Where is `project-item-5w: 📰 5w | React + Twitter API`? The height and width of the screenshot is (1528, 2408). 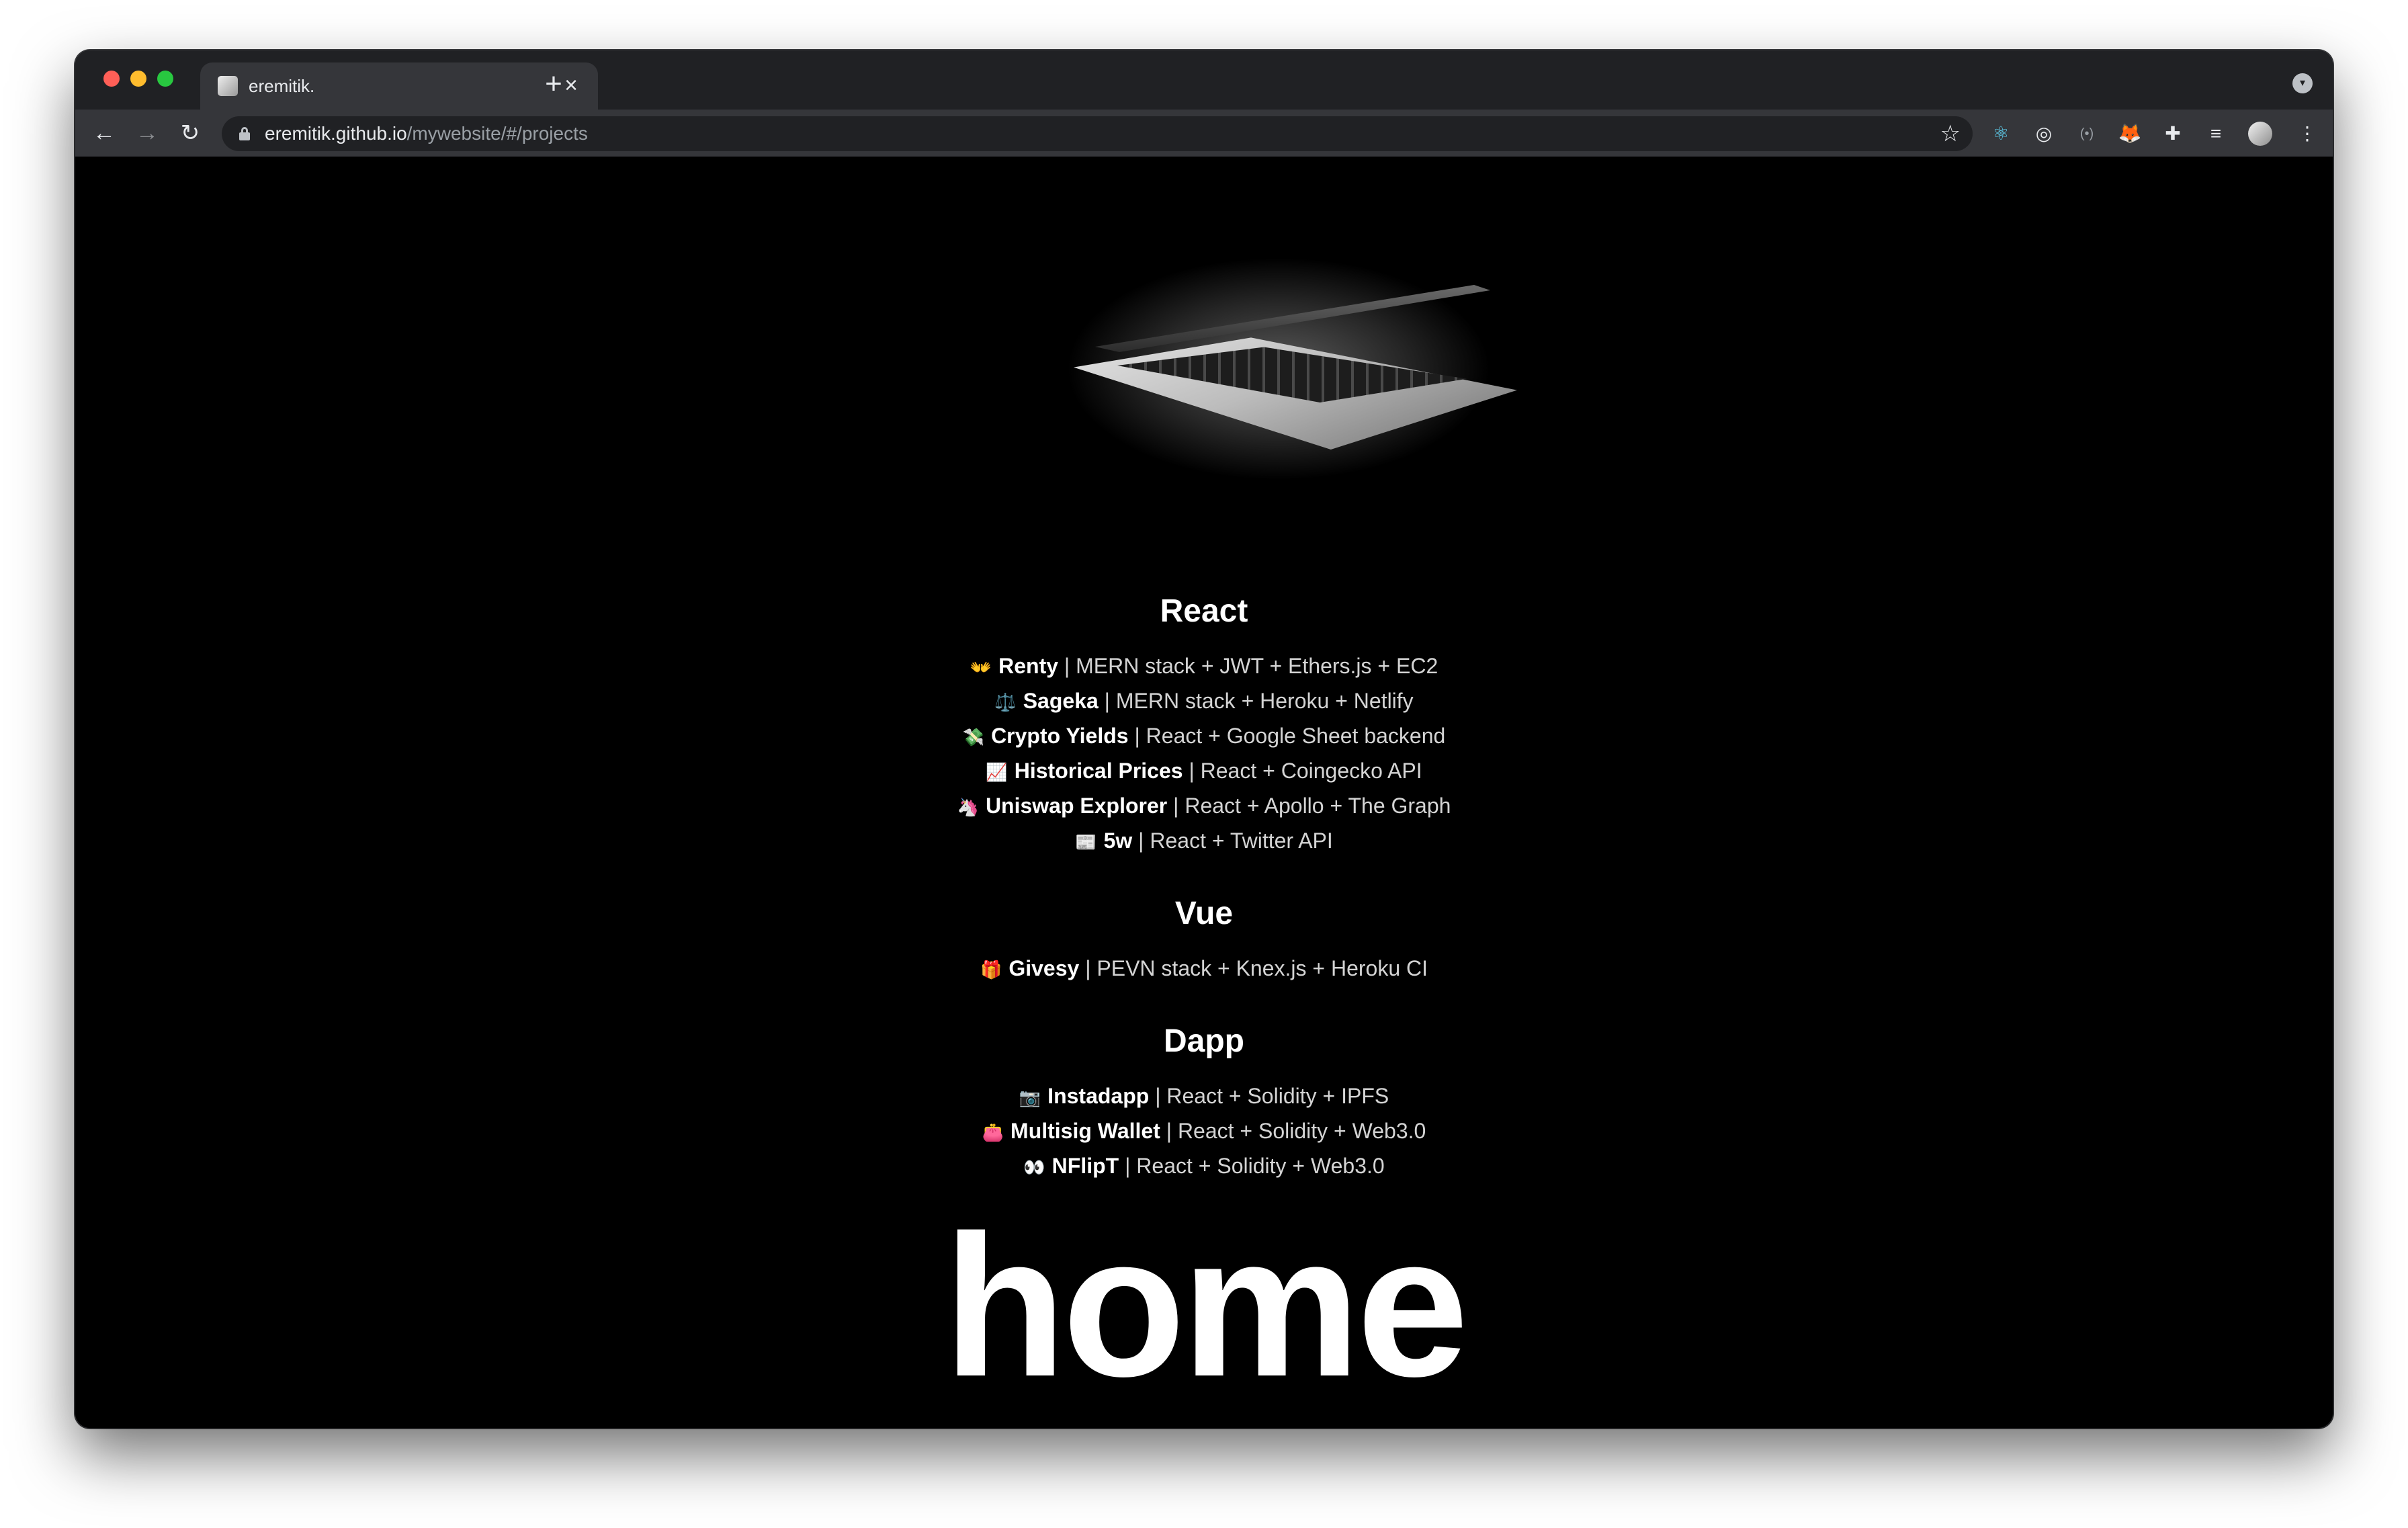
project-item-5w: 📰 5w | React + Twitter API is located at coordinates (1204, 841).